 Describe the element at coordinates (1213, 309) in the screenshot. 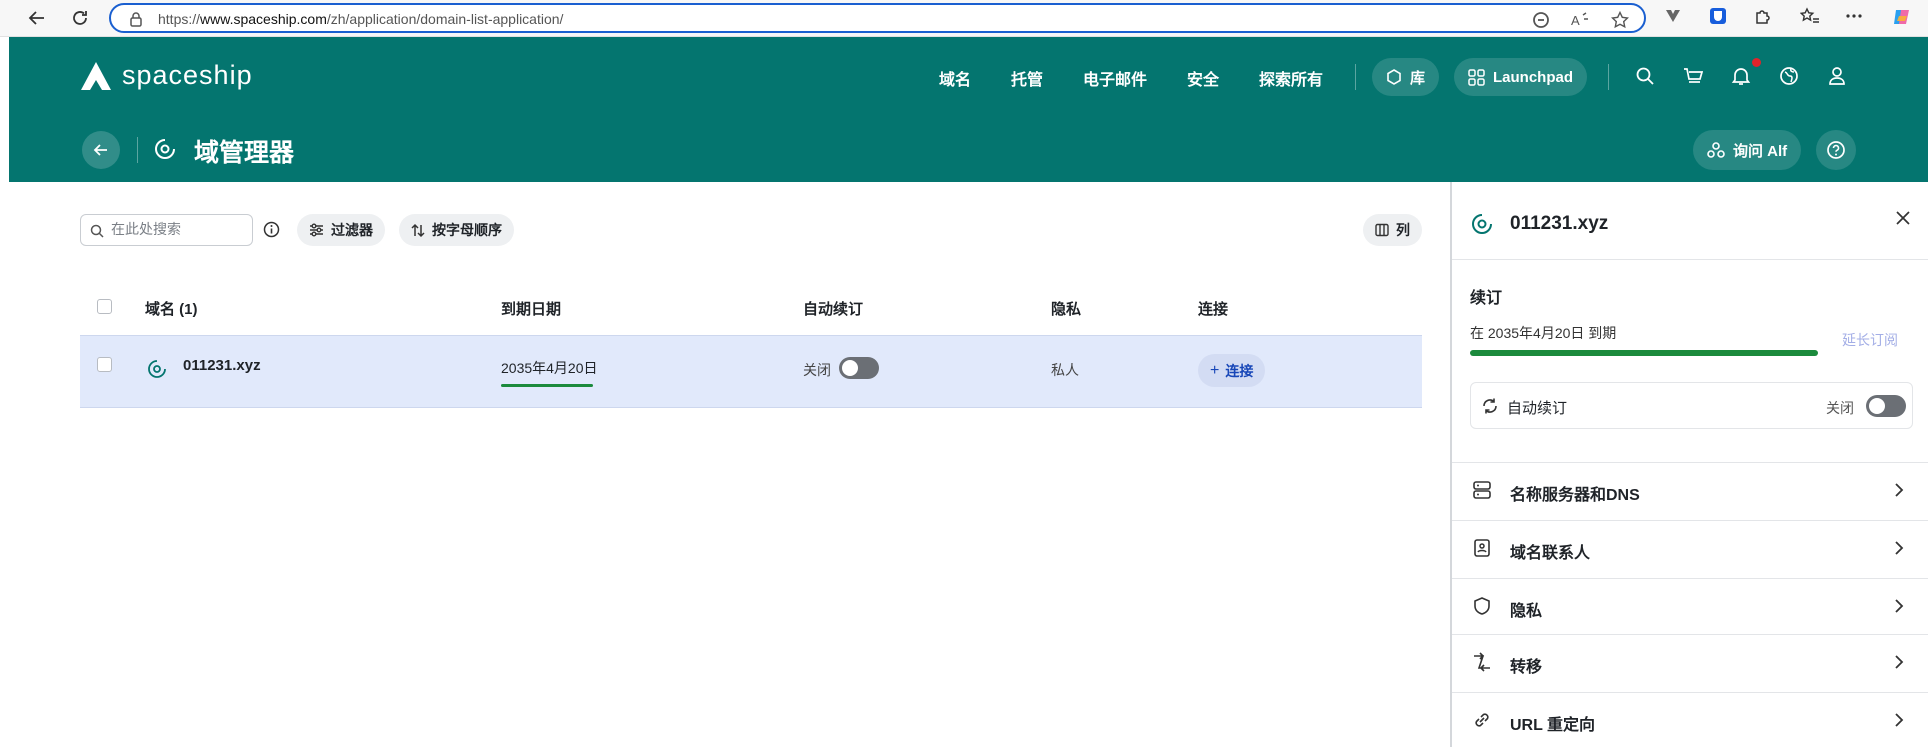

I see `column-header-connect: 连接` at that location.